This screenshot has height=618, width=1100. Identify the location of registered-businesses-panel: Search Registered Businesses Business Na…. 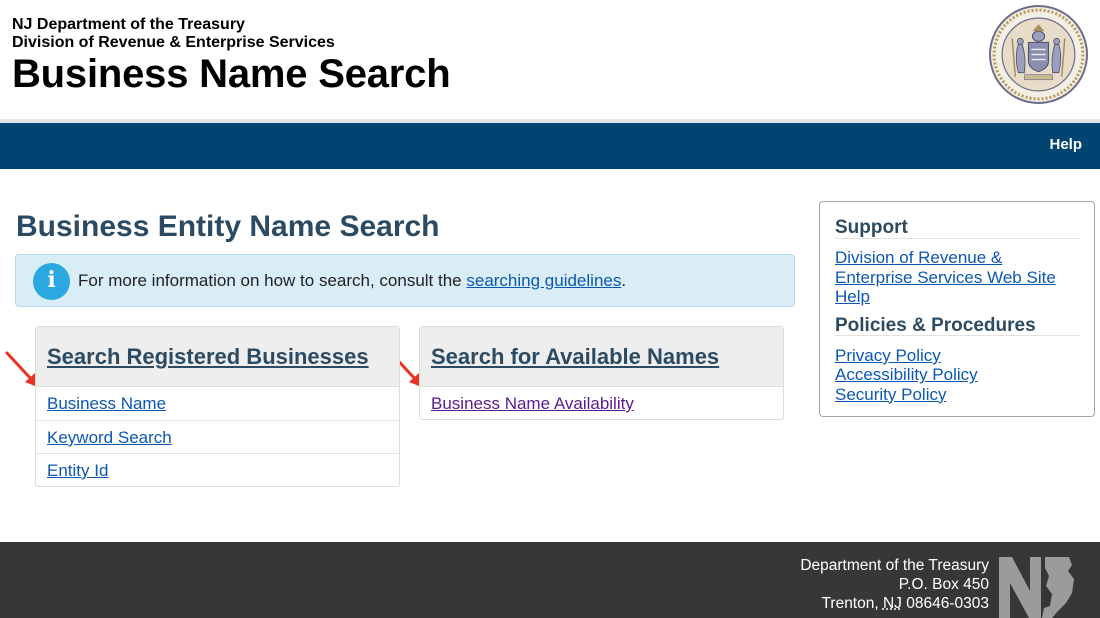
(217, 406).